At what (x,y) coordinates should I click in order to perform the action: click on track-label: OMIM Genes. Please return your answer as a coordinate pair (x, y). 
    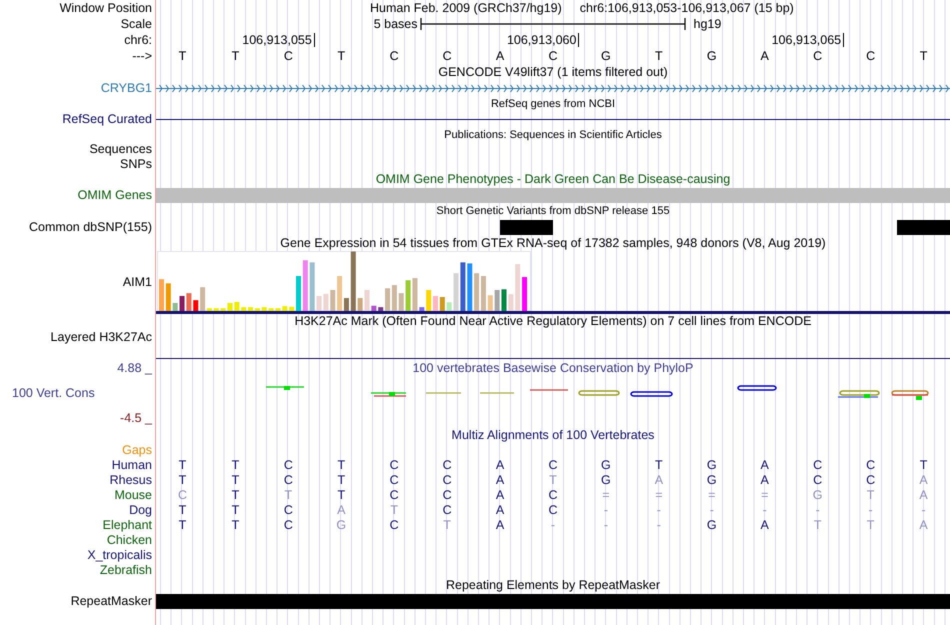
    Looking at the image, I should click on (115, 195).